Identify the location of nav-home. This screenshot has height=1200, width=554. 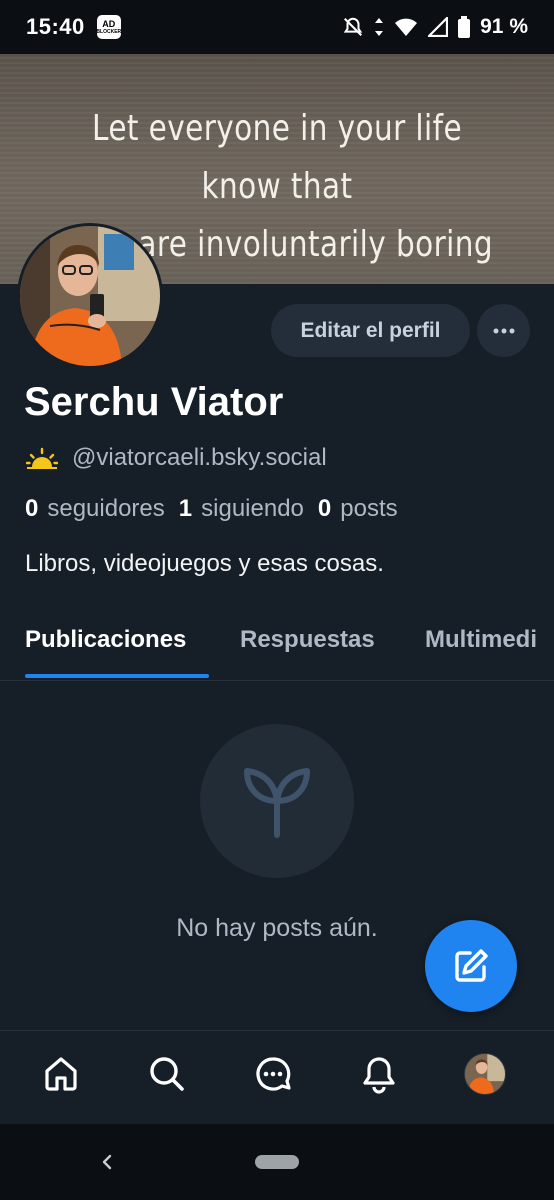
(61, 1074).